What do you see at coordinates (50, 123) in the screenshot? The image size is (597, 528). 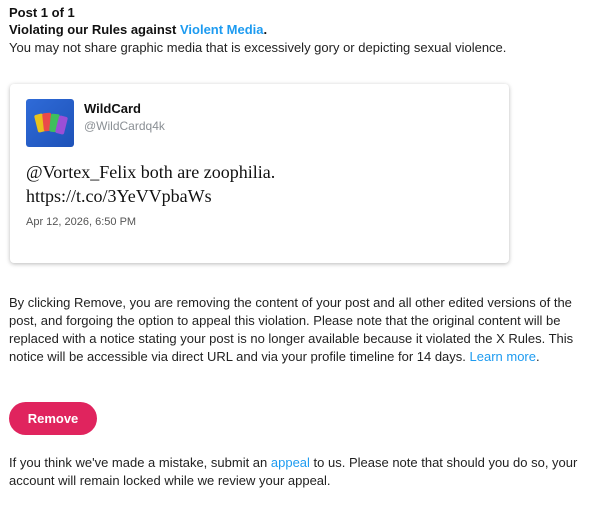 I see `avatar` at bounding box center [50, 123].